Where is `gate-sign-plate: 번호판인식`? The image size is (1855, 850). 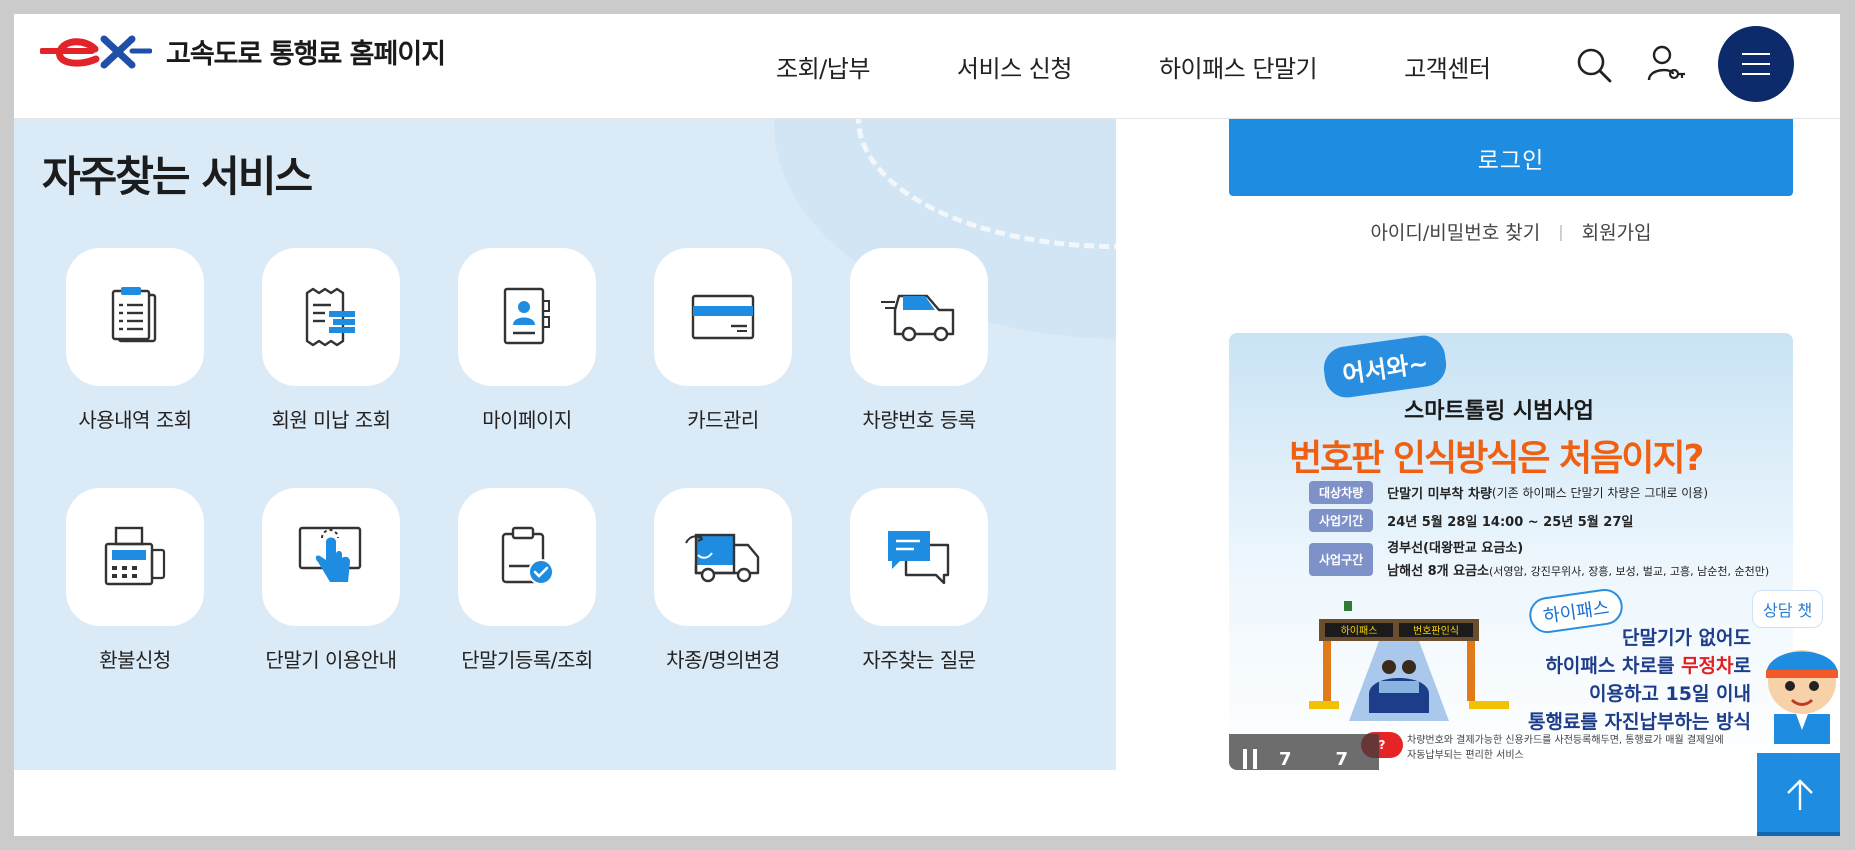
gate-sign-plate: 번호판인식 is located at coordinates (1436, 631).